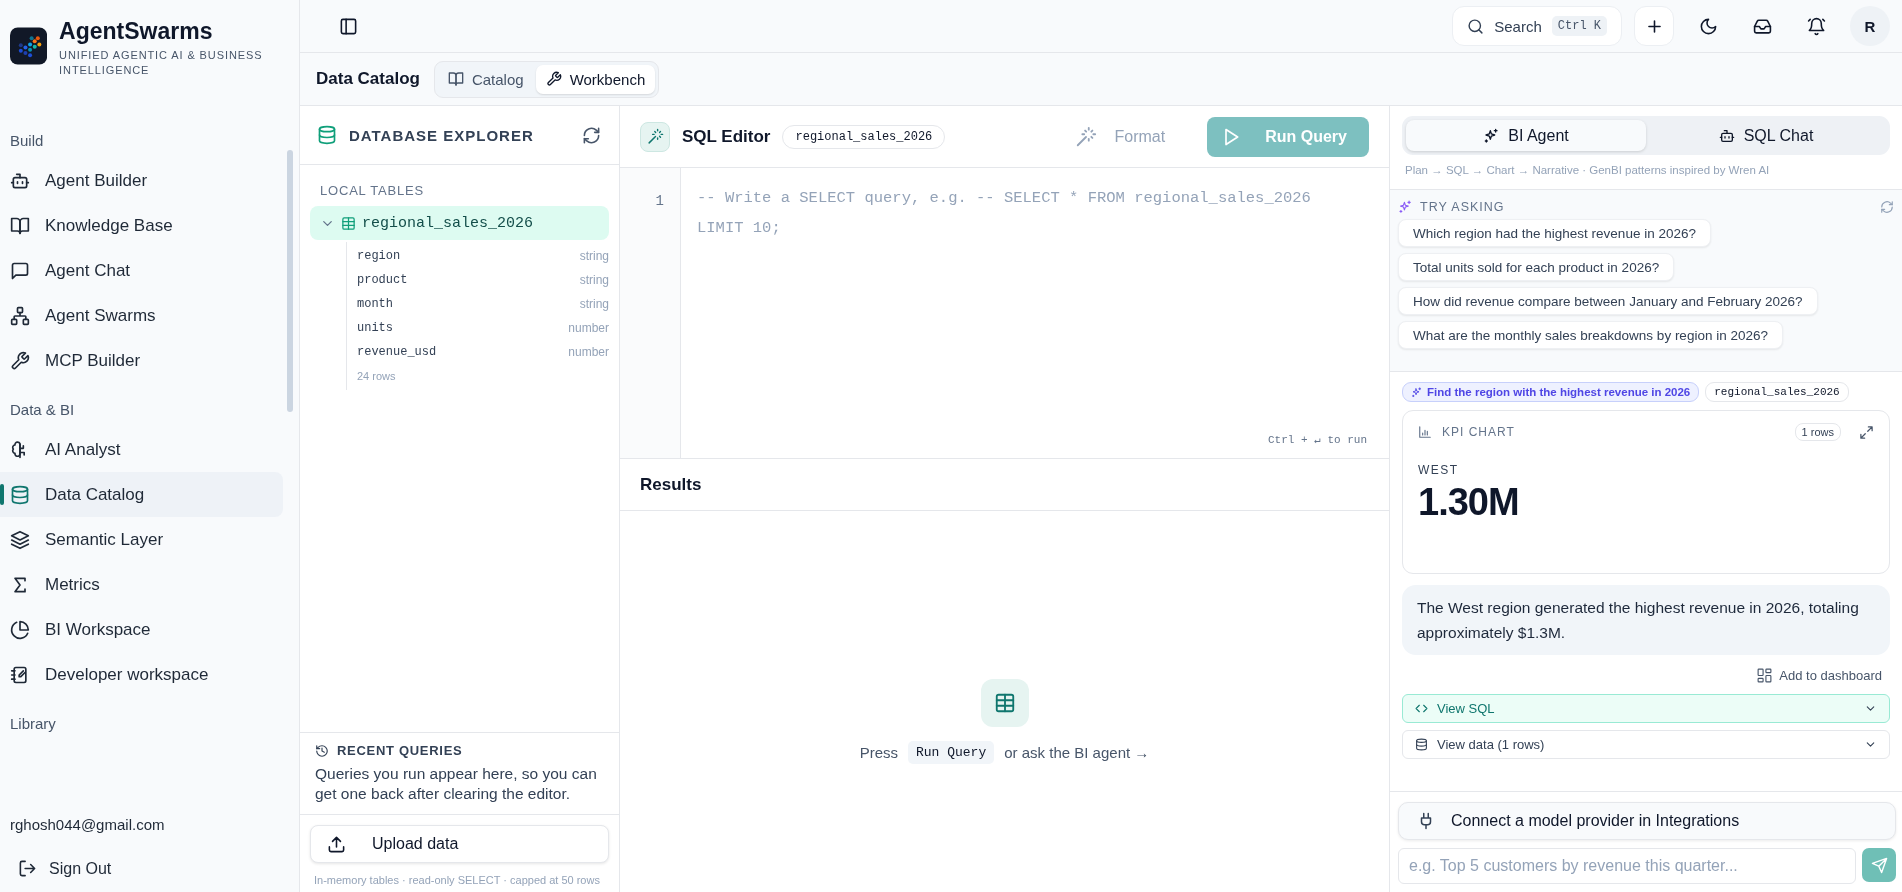  I want to click on column-name: month, so click(375, 304).